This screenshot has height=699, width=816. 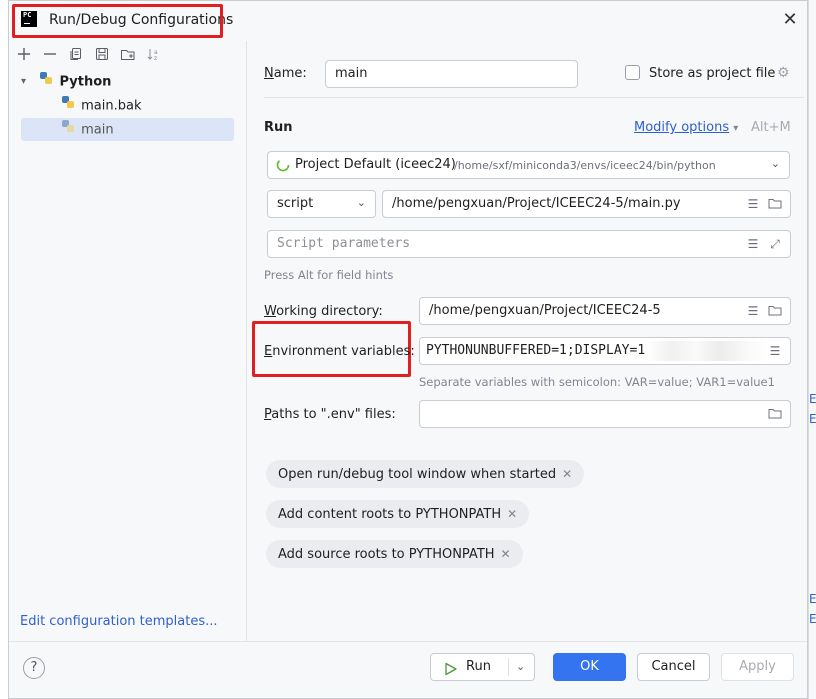 What do you see at coordinates (154, 54) in the screenshot?
I see `sort-icon: az` at bounding box center [154, 54].